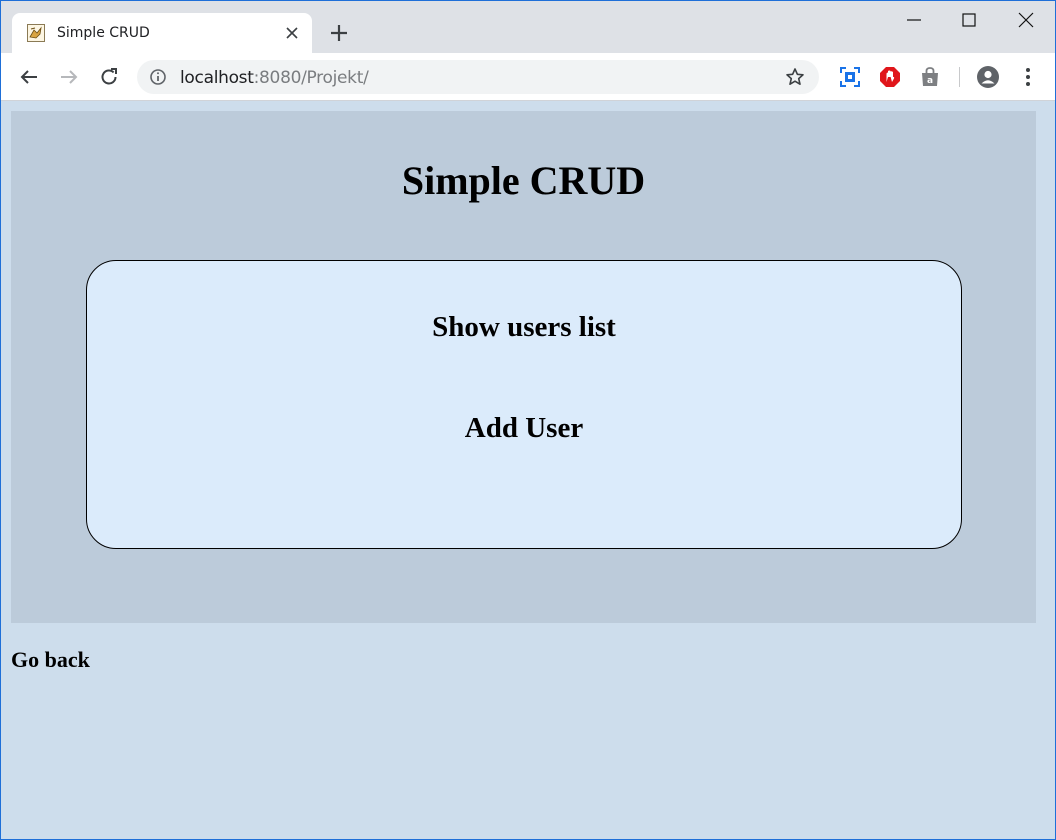 Image resolution: width=1056 pixels, height=840 pixels. I want to click on shopping-bag-icon: a, so click(930, 77).